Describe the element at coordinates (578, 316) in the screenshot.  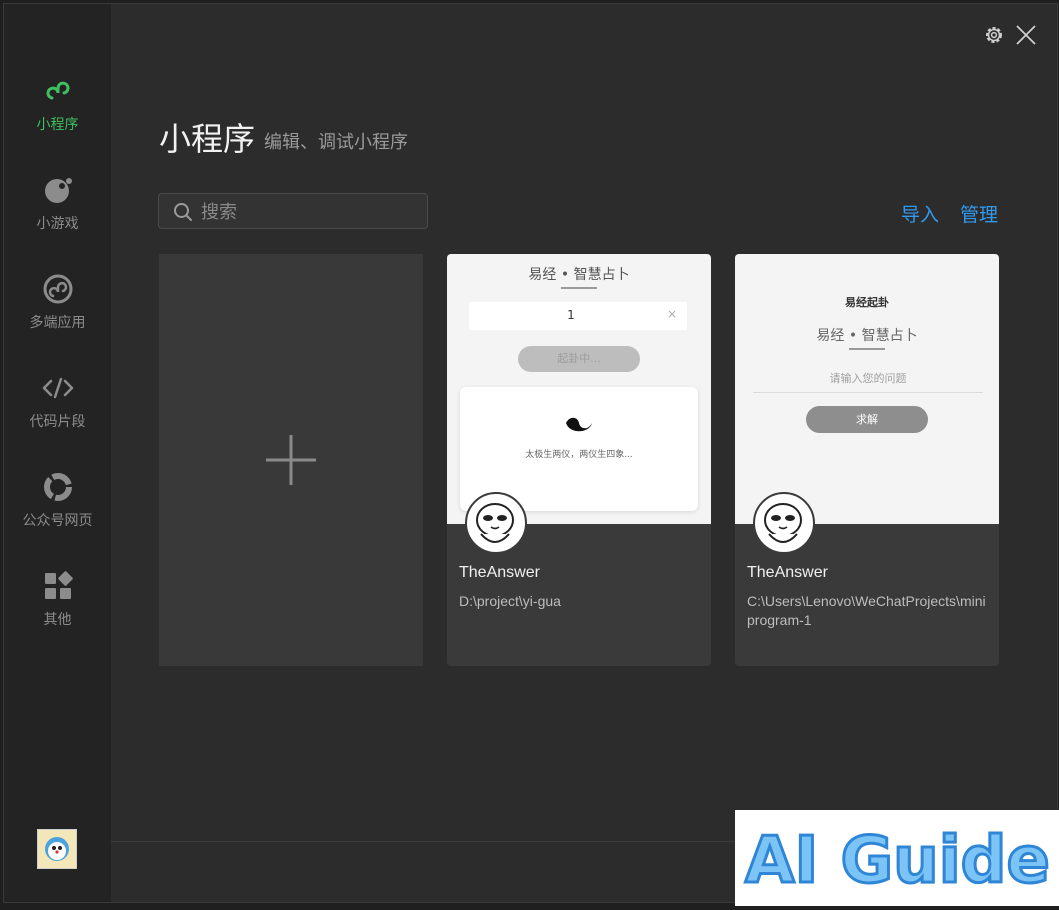
I see `preview-input: 1 ×` at that location.